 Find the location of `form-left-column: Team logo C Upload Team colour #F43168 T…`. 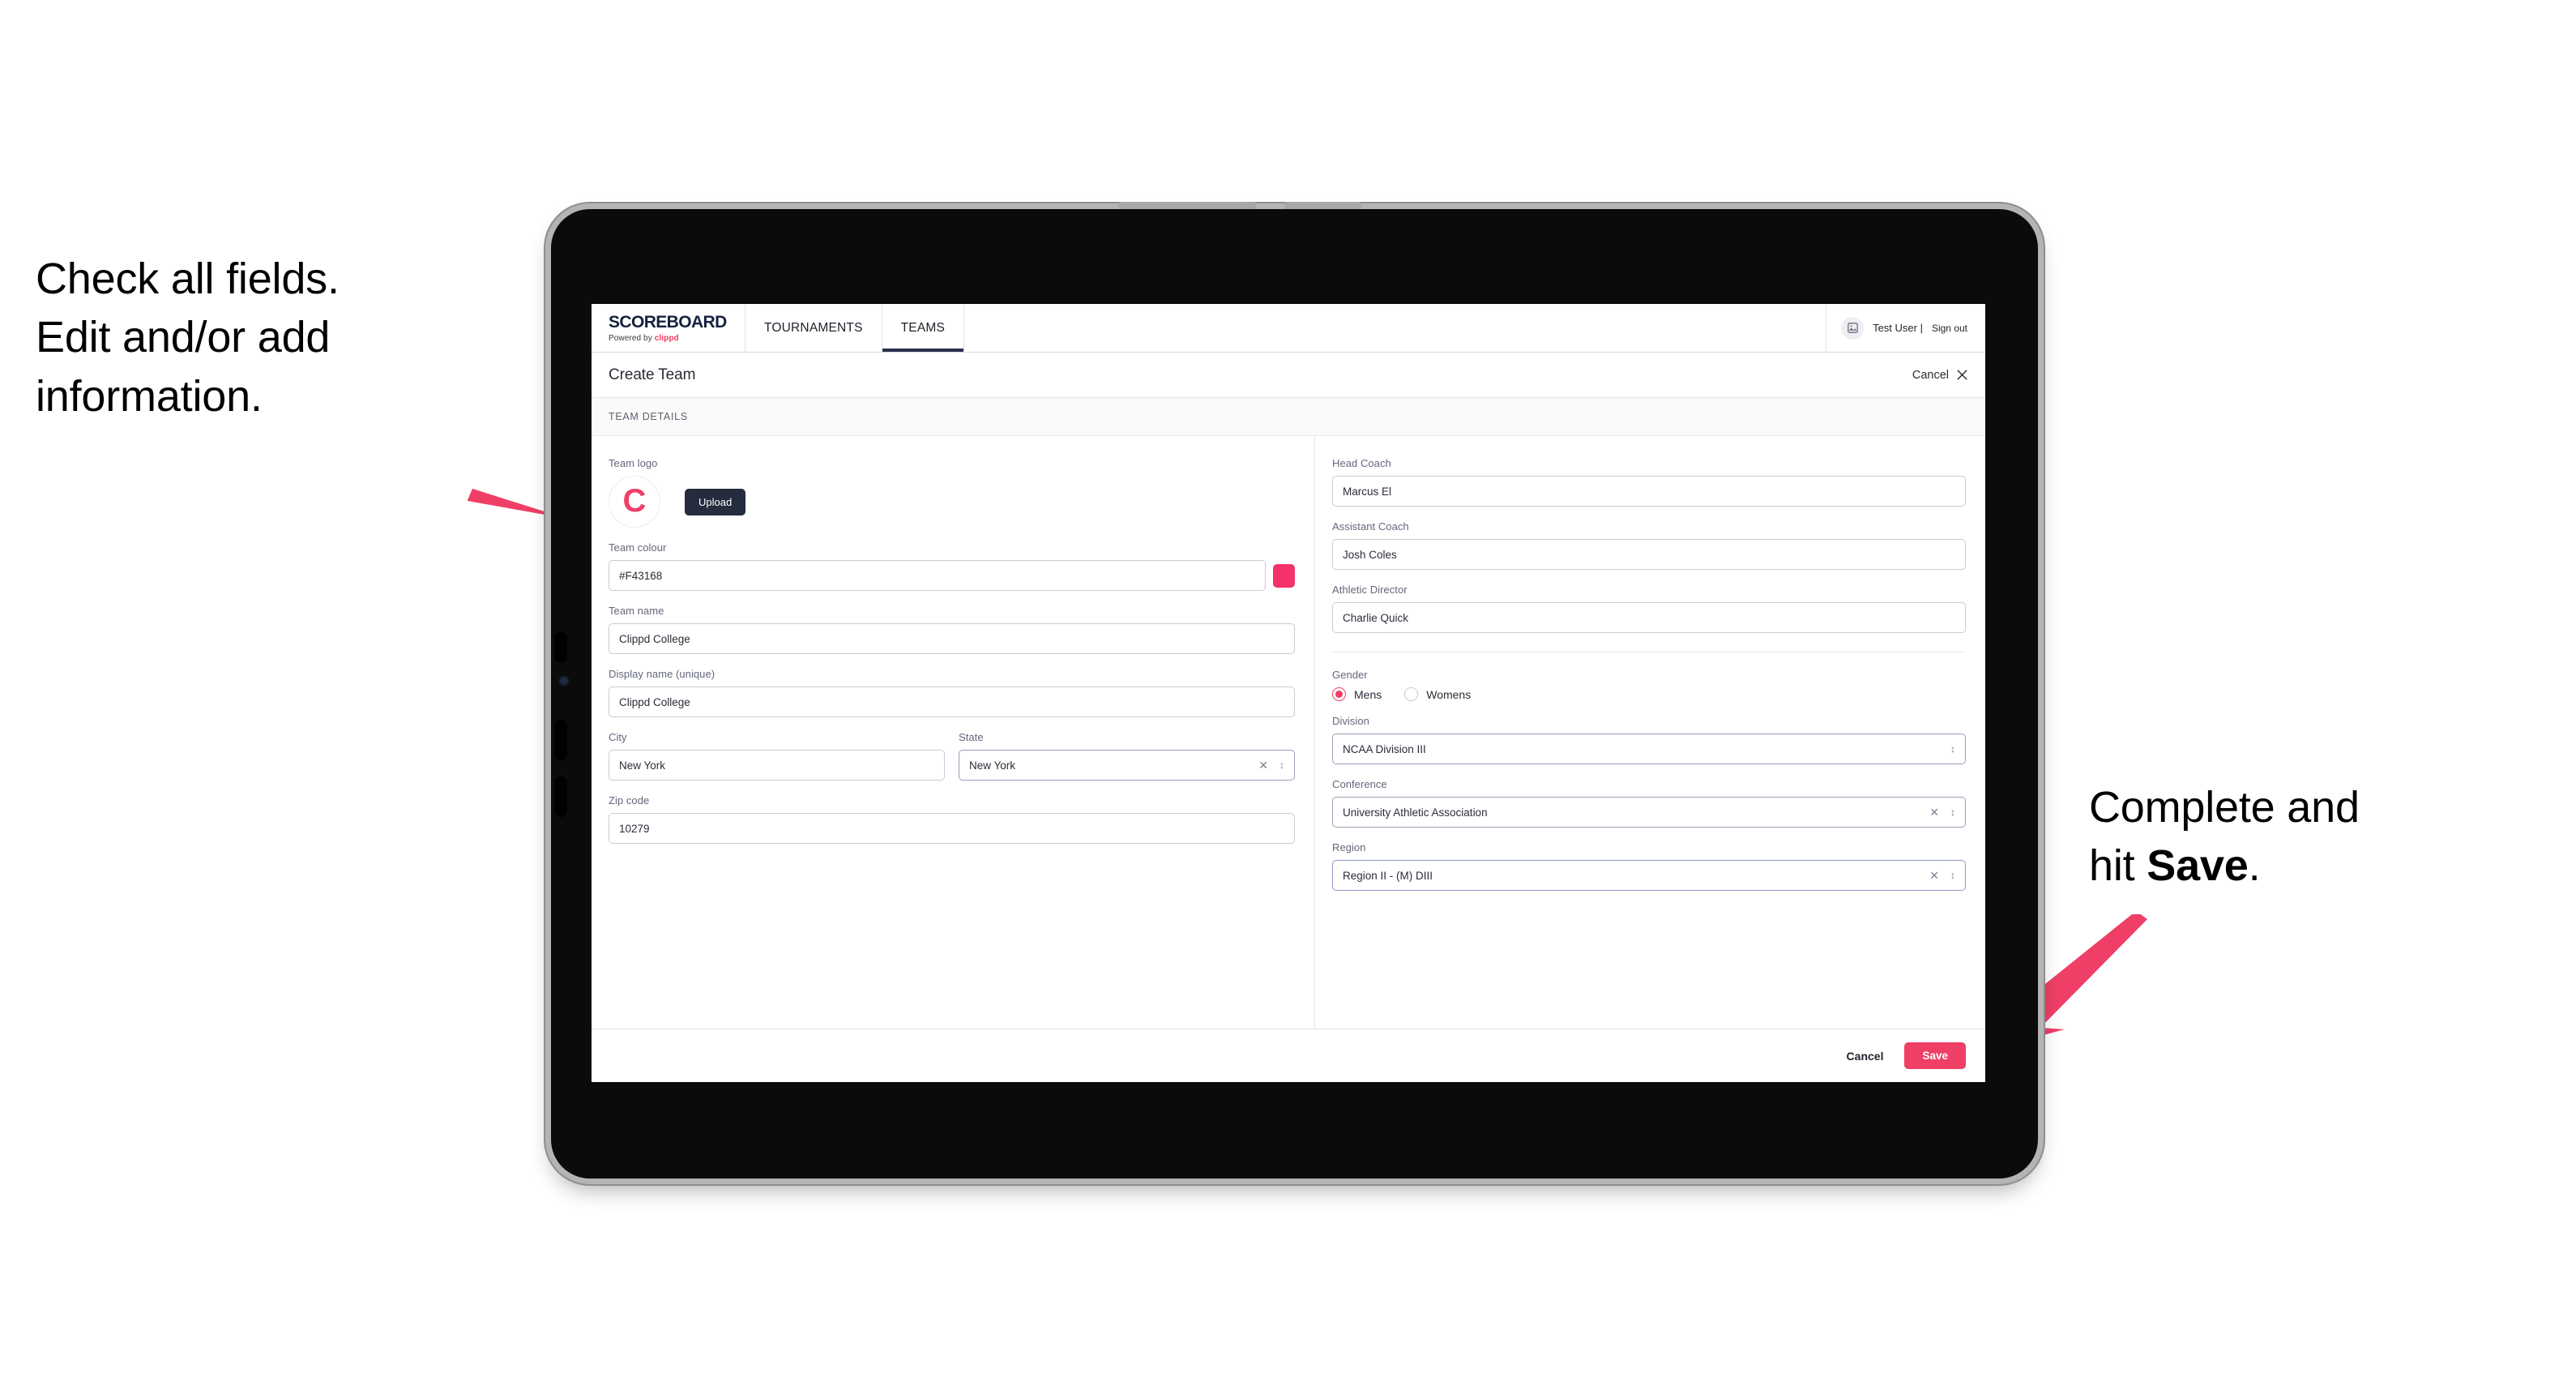

form-left-column: Team logo C Upload Team colour #F43168 T… is located at coordinates (953, 733).